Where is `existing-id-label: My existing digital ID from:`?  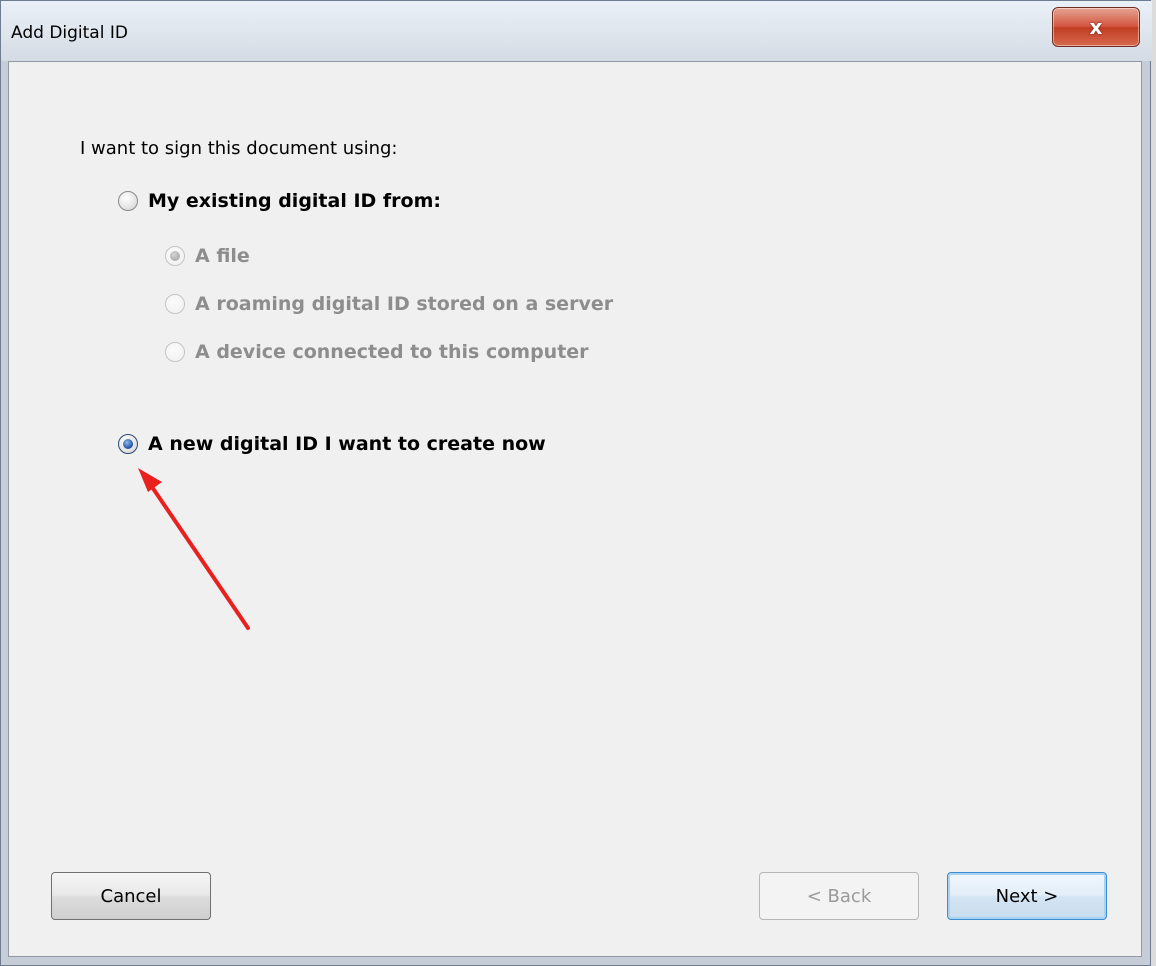 existing-id-label: My existing digital ID from: is located at coordinates (295, 201).